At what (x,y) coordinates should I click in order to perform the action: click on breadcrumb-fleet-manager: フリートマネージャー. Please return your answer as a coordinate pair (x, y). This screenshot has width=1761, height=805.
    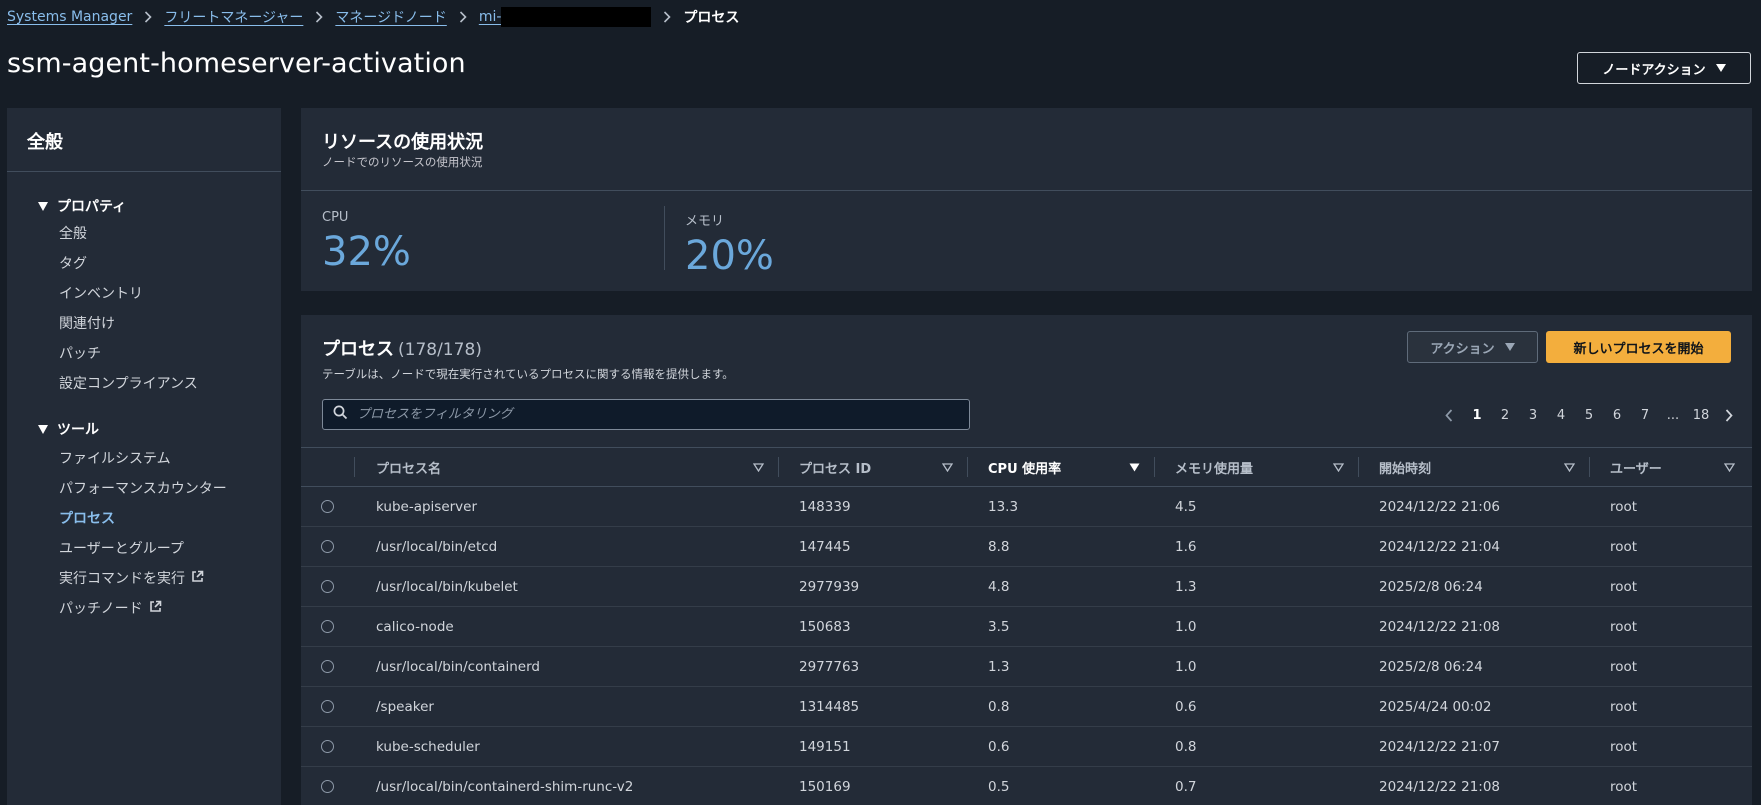
    Looking at the image, I should click on (233, 17).